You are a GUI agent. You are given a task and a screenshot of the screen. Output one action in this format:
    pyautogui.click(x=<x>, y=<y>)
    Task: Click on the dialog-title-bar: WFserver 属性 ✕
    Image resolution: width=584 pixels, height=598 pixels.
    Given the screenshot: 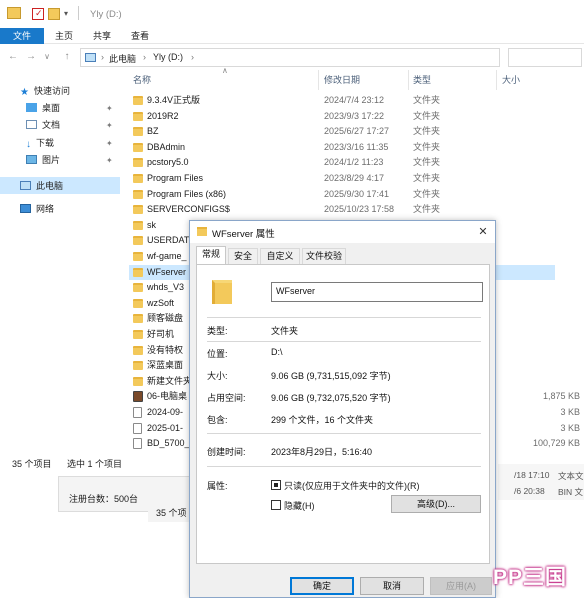 What is the action you would take?
    pyautogui.click(x=342, y=232)
    